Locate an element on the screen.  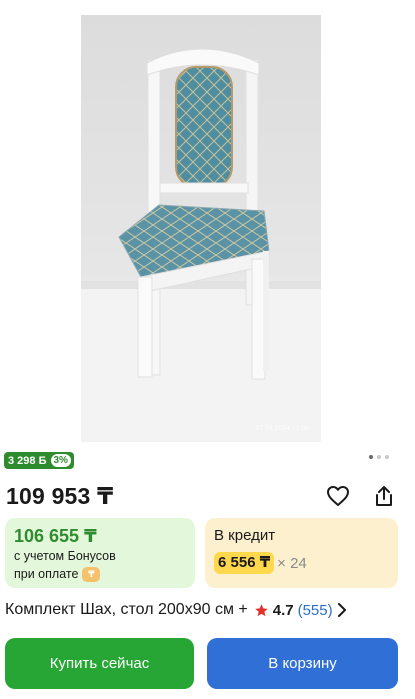
credit-line: 6 556 ₸ × 24 is located at coordinates (301, 563).